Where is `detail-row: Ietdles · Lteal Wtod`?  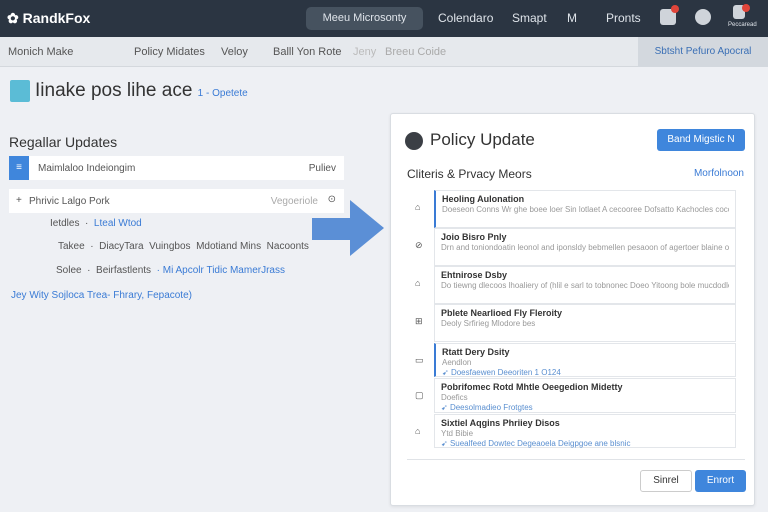 detail-row: Ietdles · Lteal Wtod is located at coordinates (96, 223).